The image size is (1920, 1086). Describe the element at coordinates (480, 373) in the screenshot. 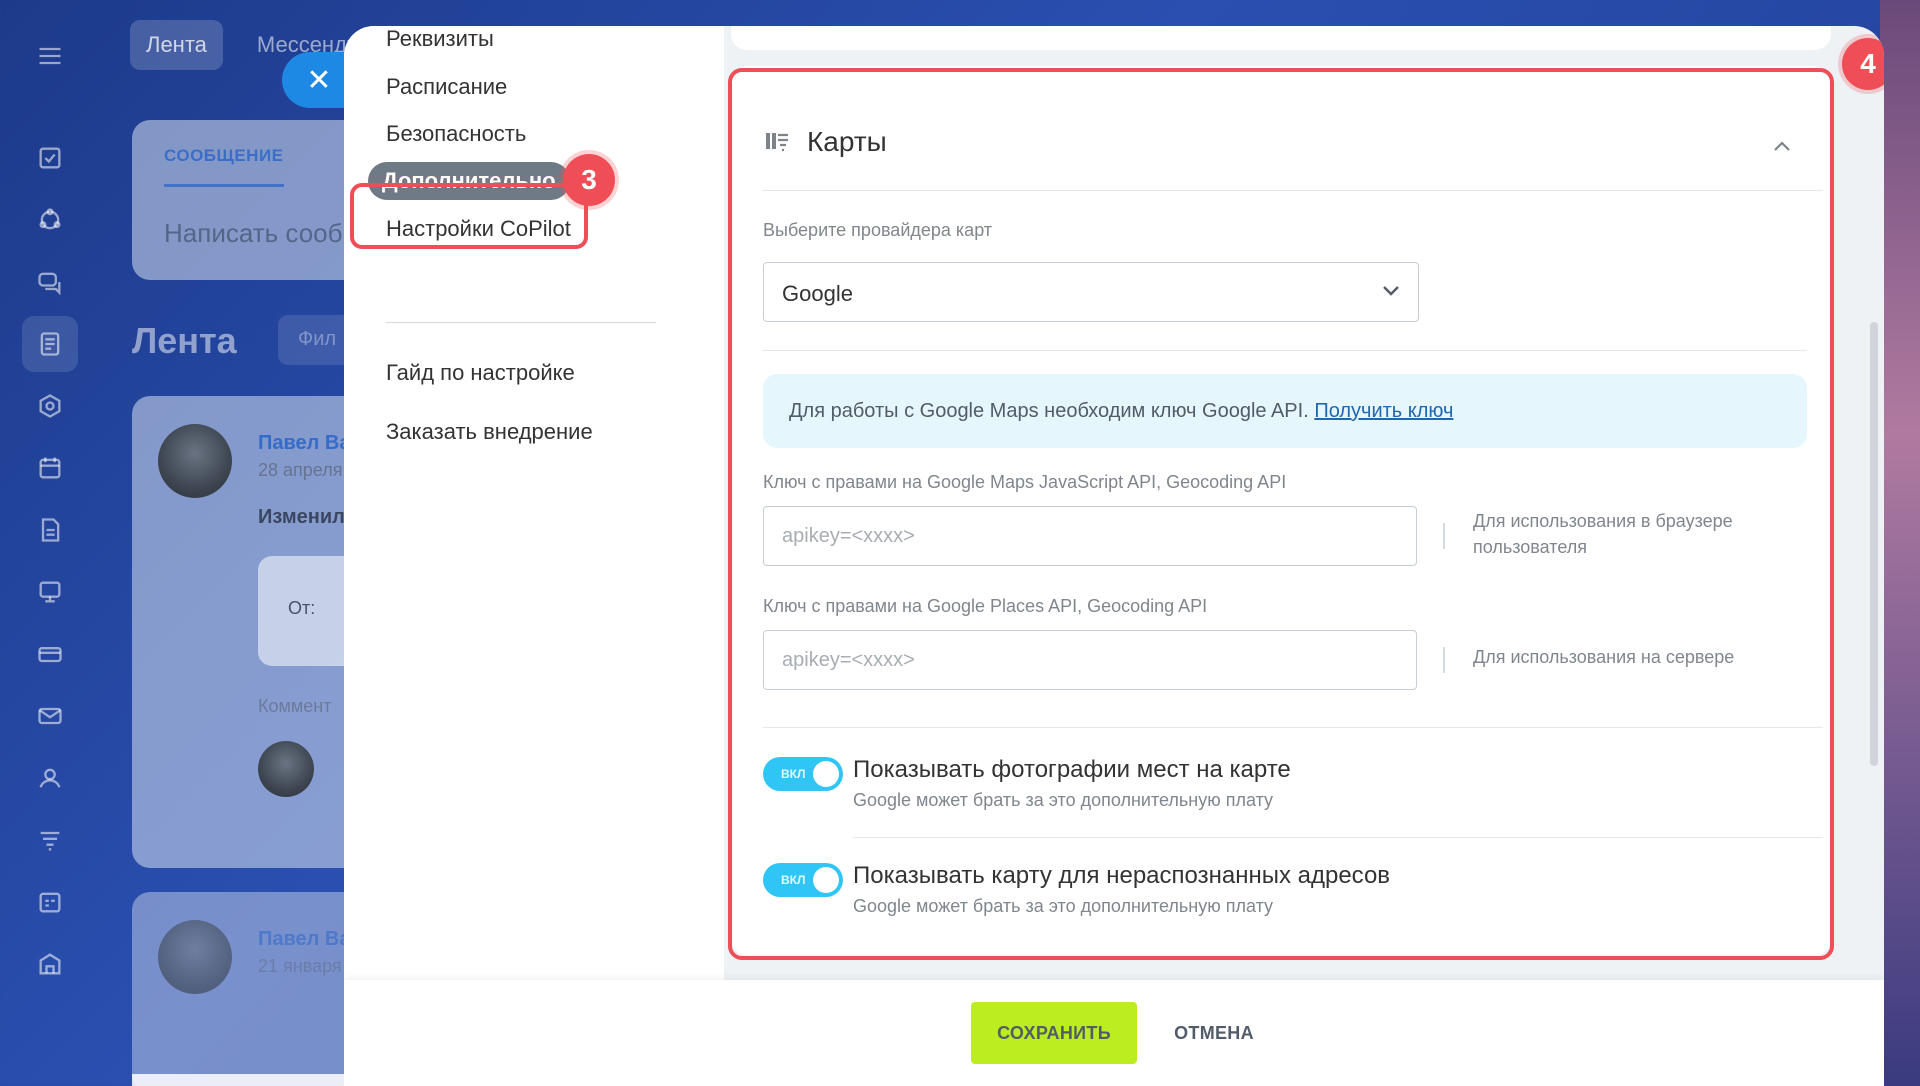

I see `nav-item-setup-guide: Гайд по настройке` at that location.